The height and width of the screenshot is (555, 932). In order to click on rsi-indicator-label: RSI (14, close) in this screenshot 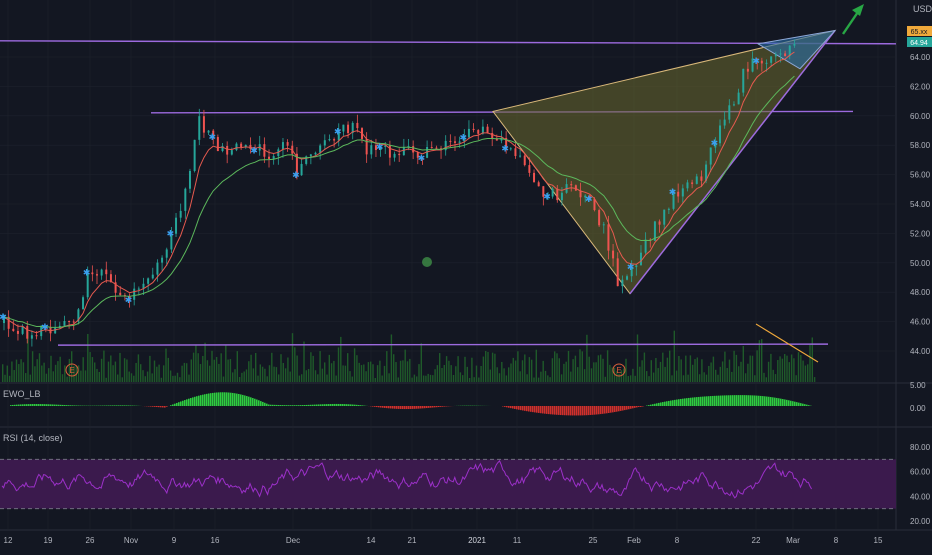, I will do `click(33, 438)`.